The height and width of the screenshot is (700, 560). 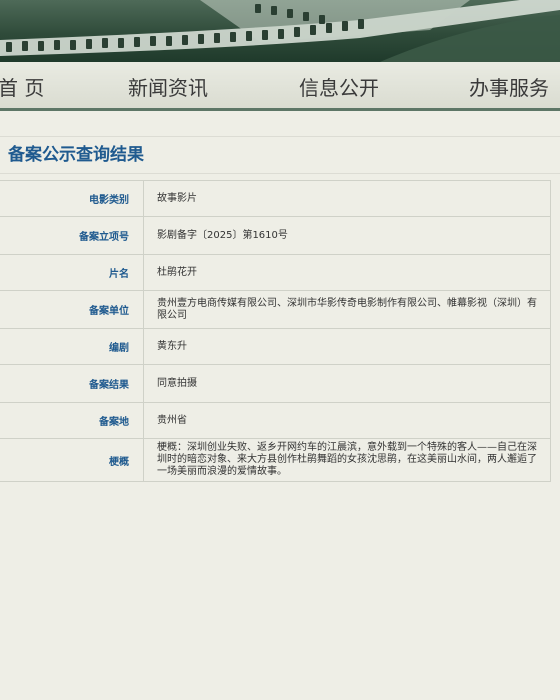 What do you see at coordinates (72, 309) in the screenshot?
I see `field-label: 备案单位` at bounding box center [72, 309].